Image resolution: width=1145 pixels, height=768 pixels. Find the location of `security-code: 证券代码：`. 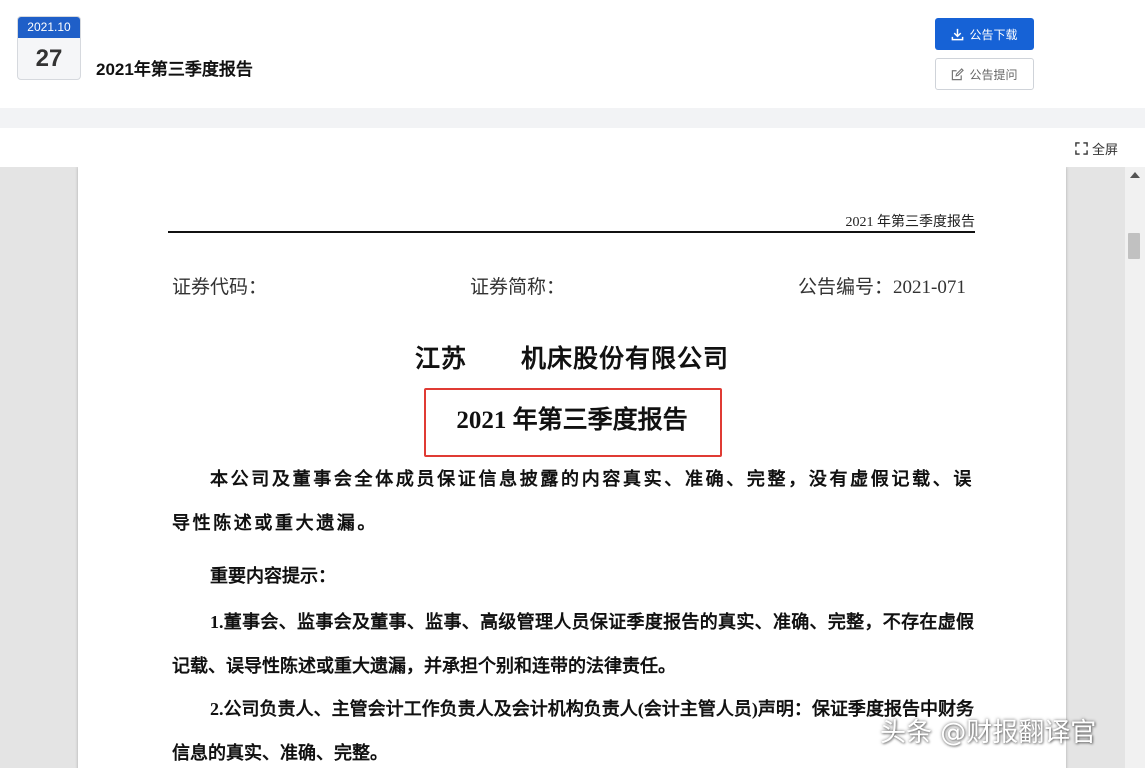

security-code: 证券代码： is located at coordinates (220, 287).